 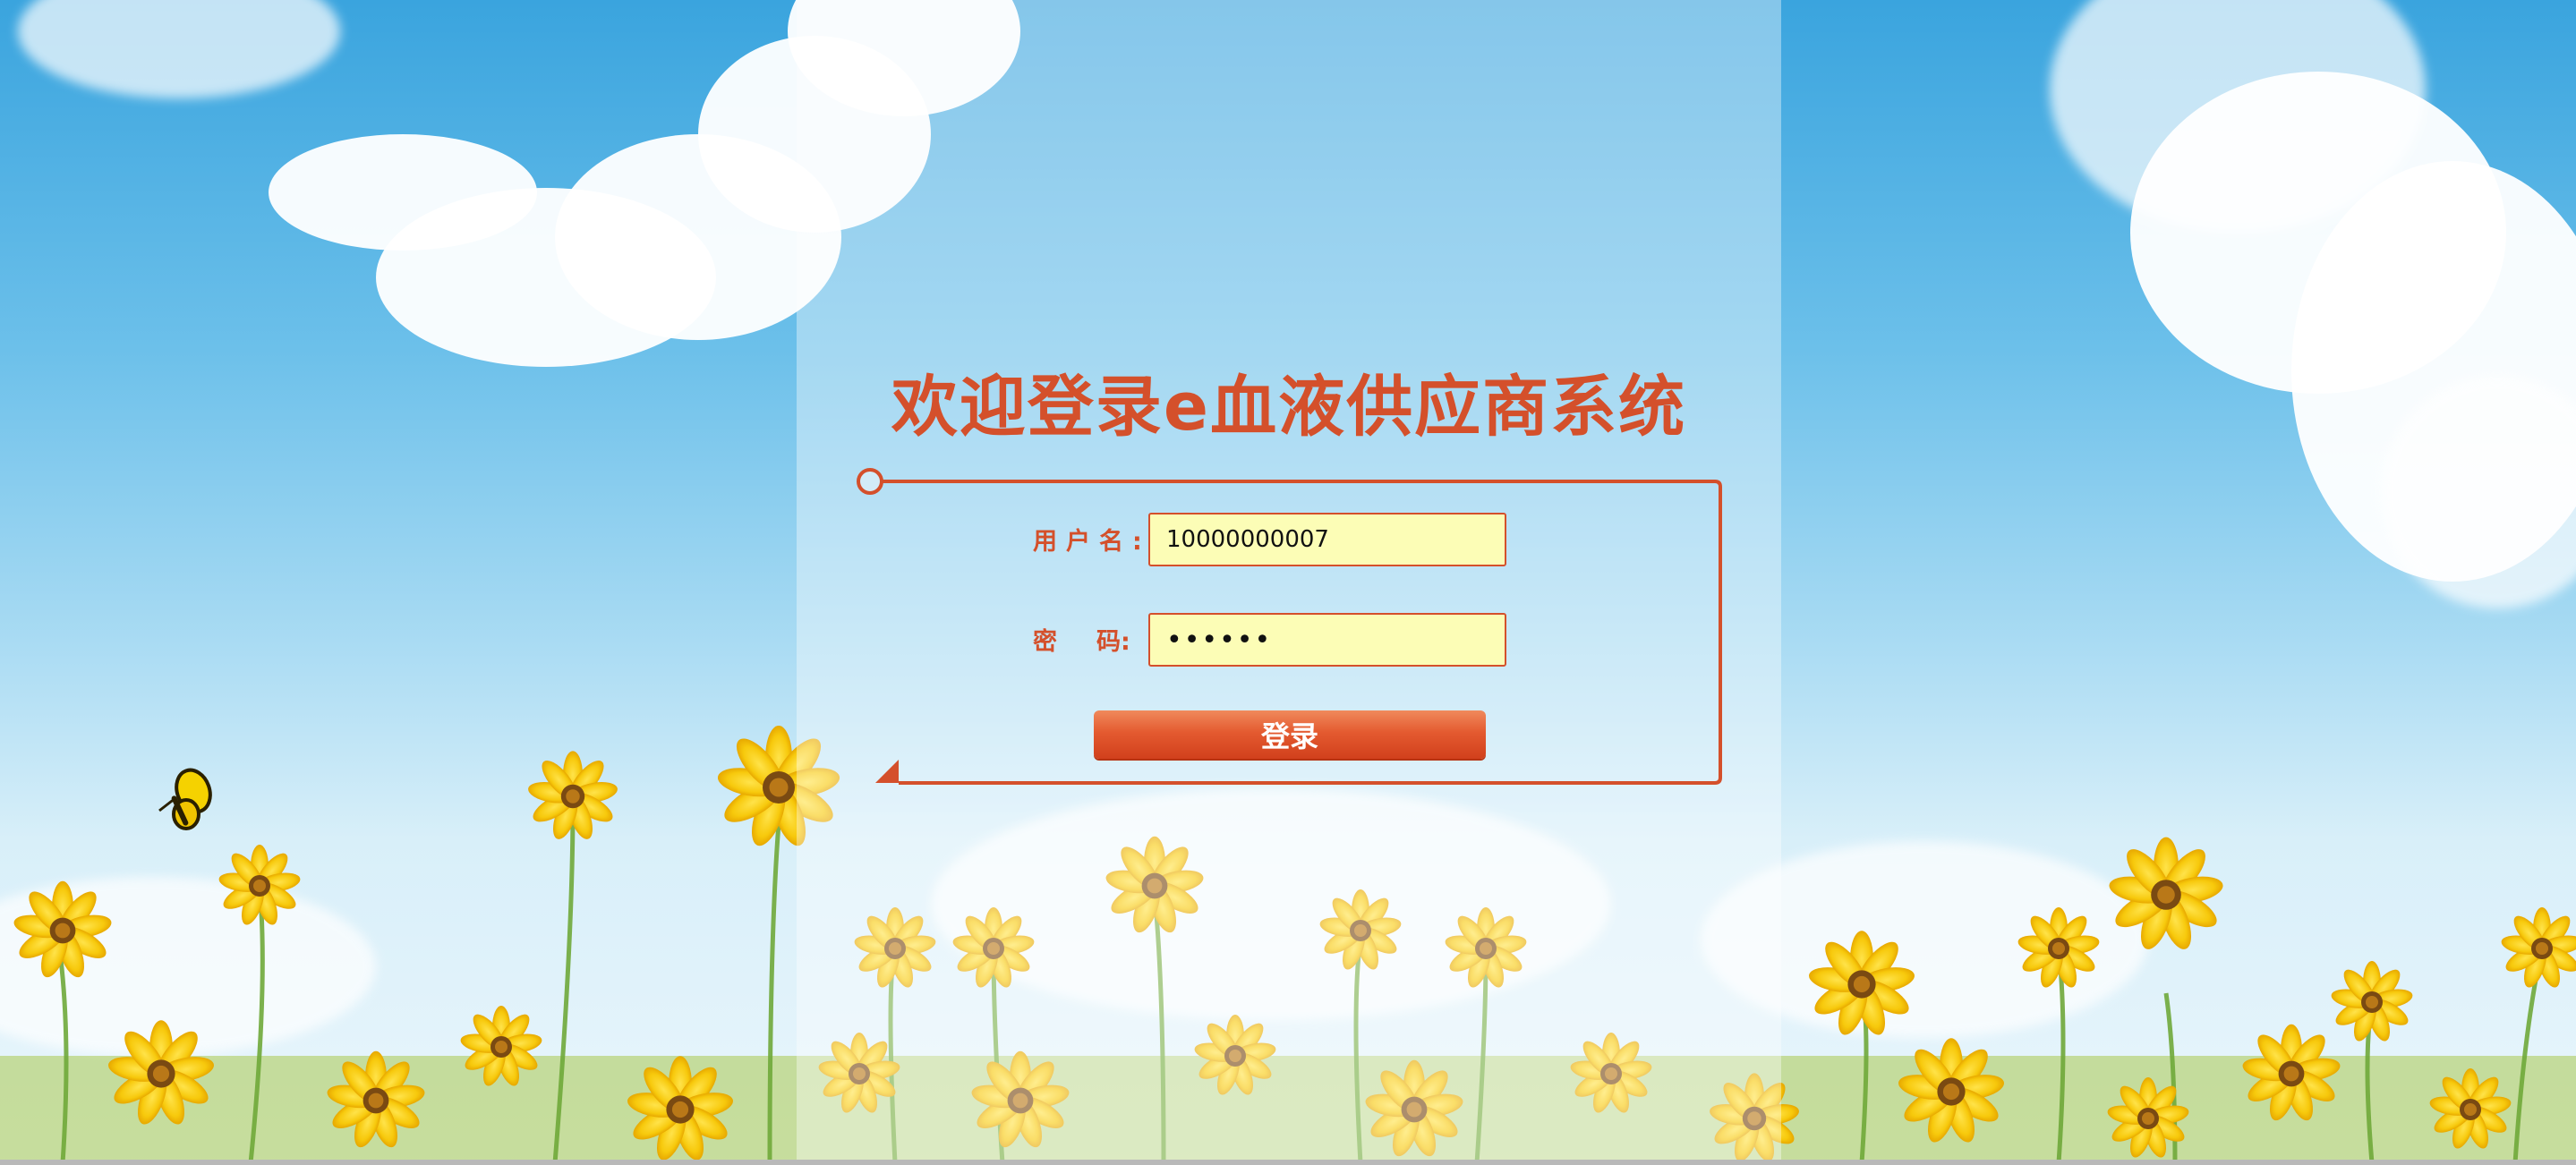 I want to click on triangle-pointer-icon, so click(x=887, y=772).